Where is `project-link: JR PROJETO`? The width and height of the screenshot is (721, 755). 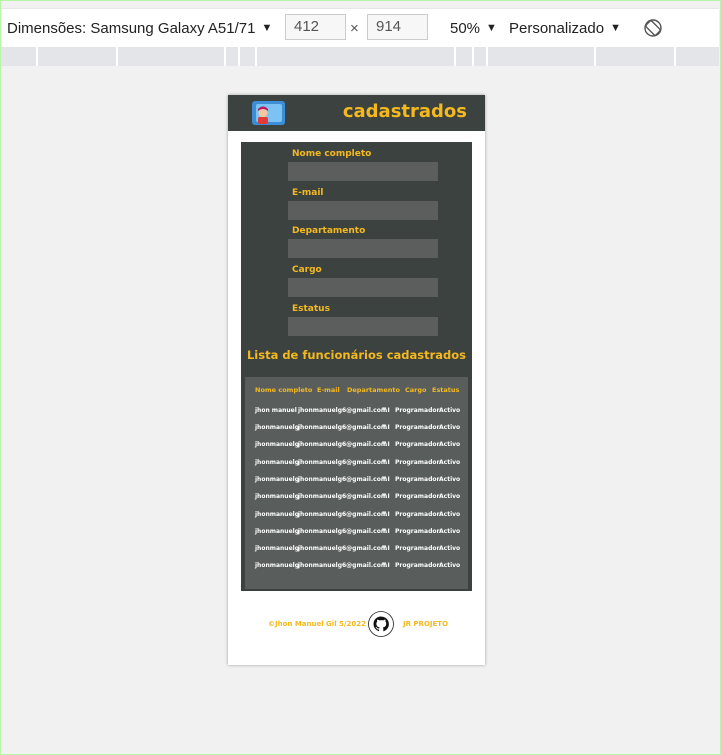
project-link: JR PROJETO is located at coordinates (425, 624).